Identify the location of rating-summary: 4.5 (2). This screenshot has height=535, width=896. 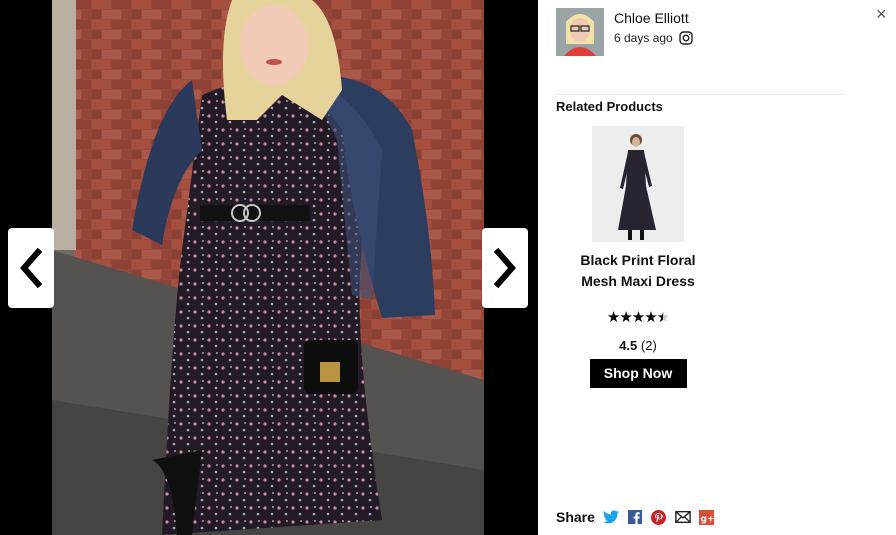
(638, 345).